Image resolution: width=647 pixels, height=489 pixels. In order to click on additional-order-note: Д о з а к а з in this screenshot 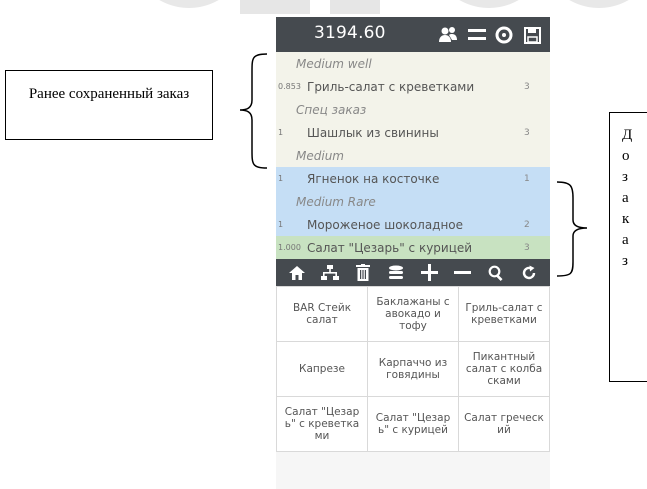, I will do `click(628, 247)`.